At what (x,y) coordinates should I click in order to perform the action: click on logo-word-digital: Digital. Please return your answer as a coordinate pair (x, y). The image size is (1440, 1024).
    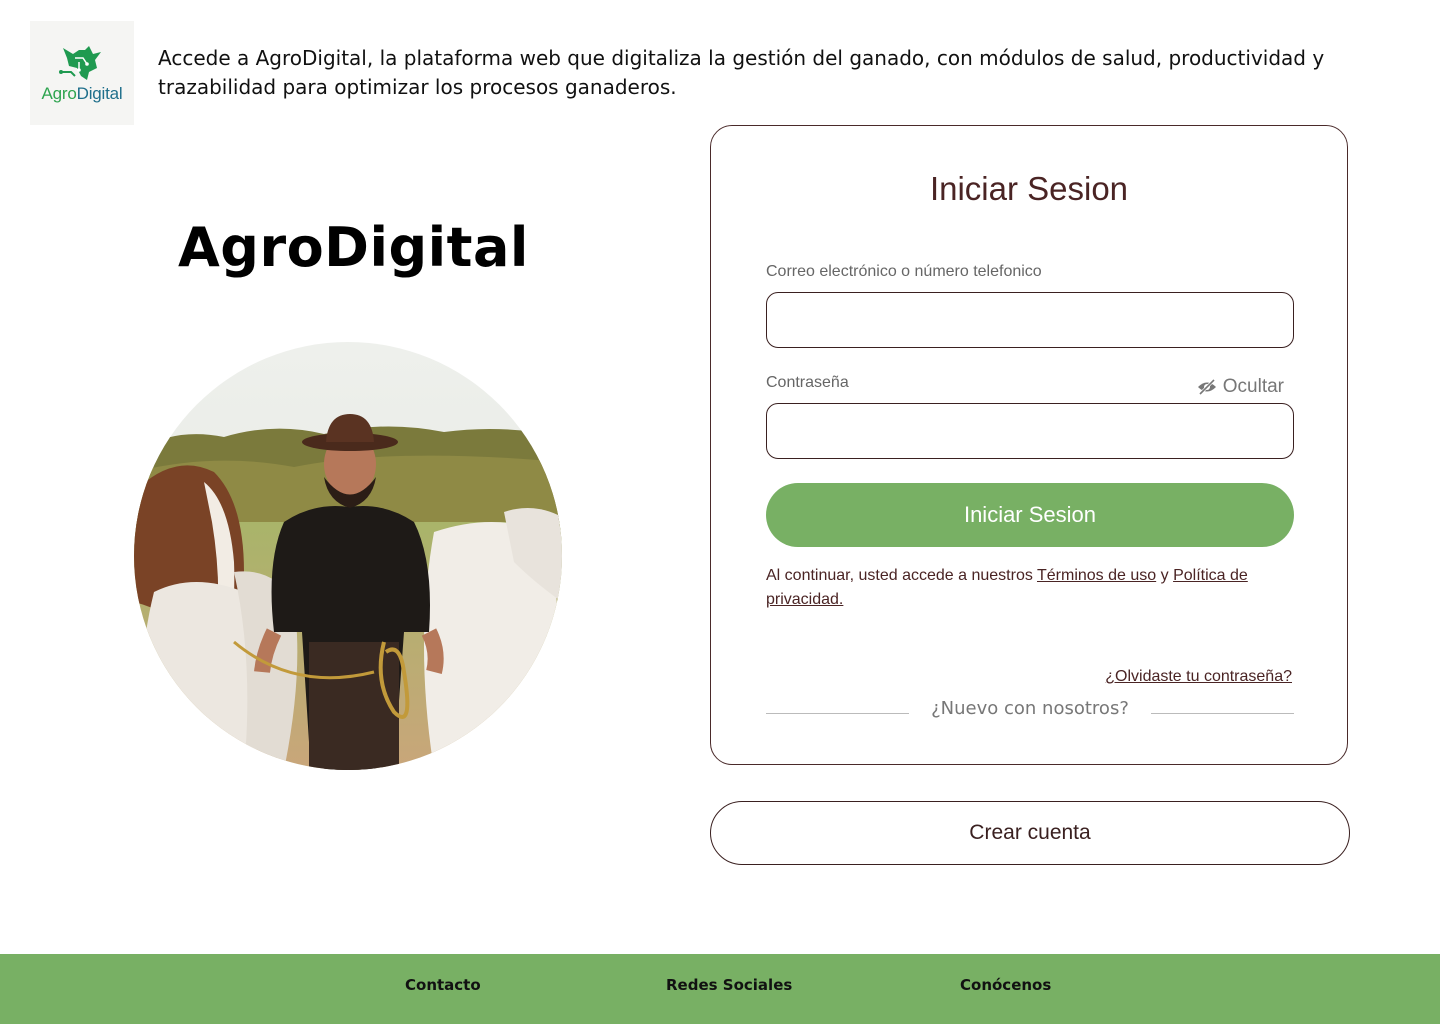
    Looking at the image, I should click on (99, 93).